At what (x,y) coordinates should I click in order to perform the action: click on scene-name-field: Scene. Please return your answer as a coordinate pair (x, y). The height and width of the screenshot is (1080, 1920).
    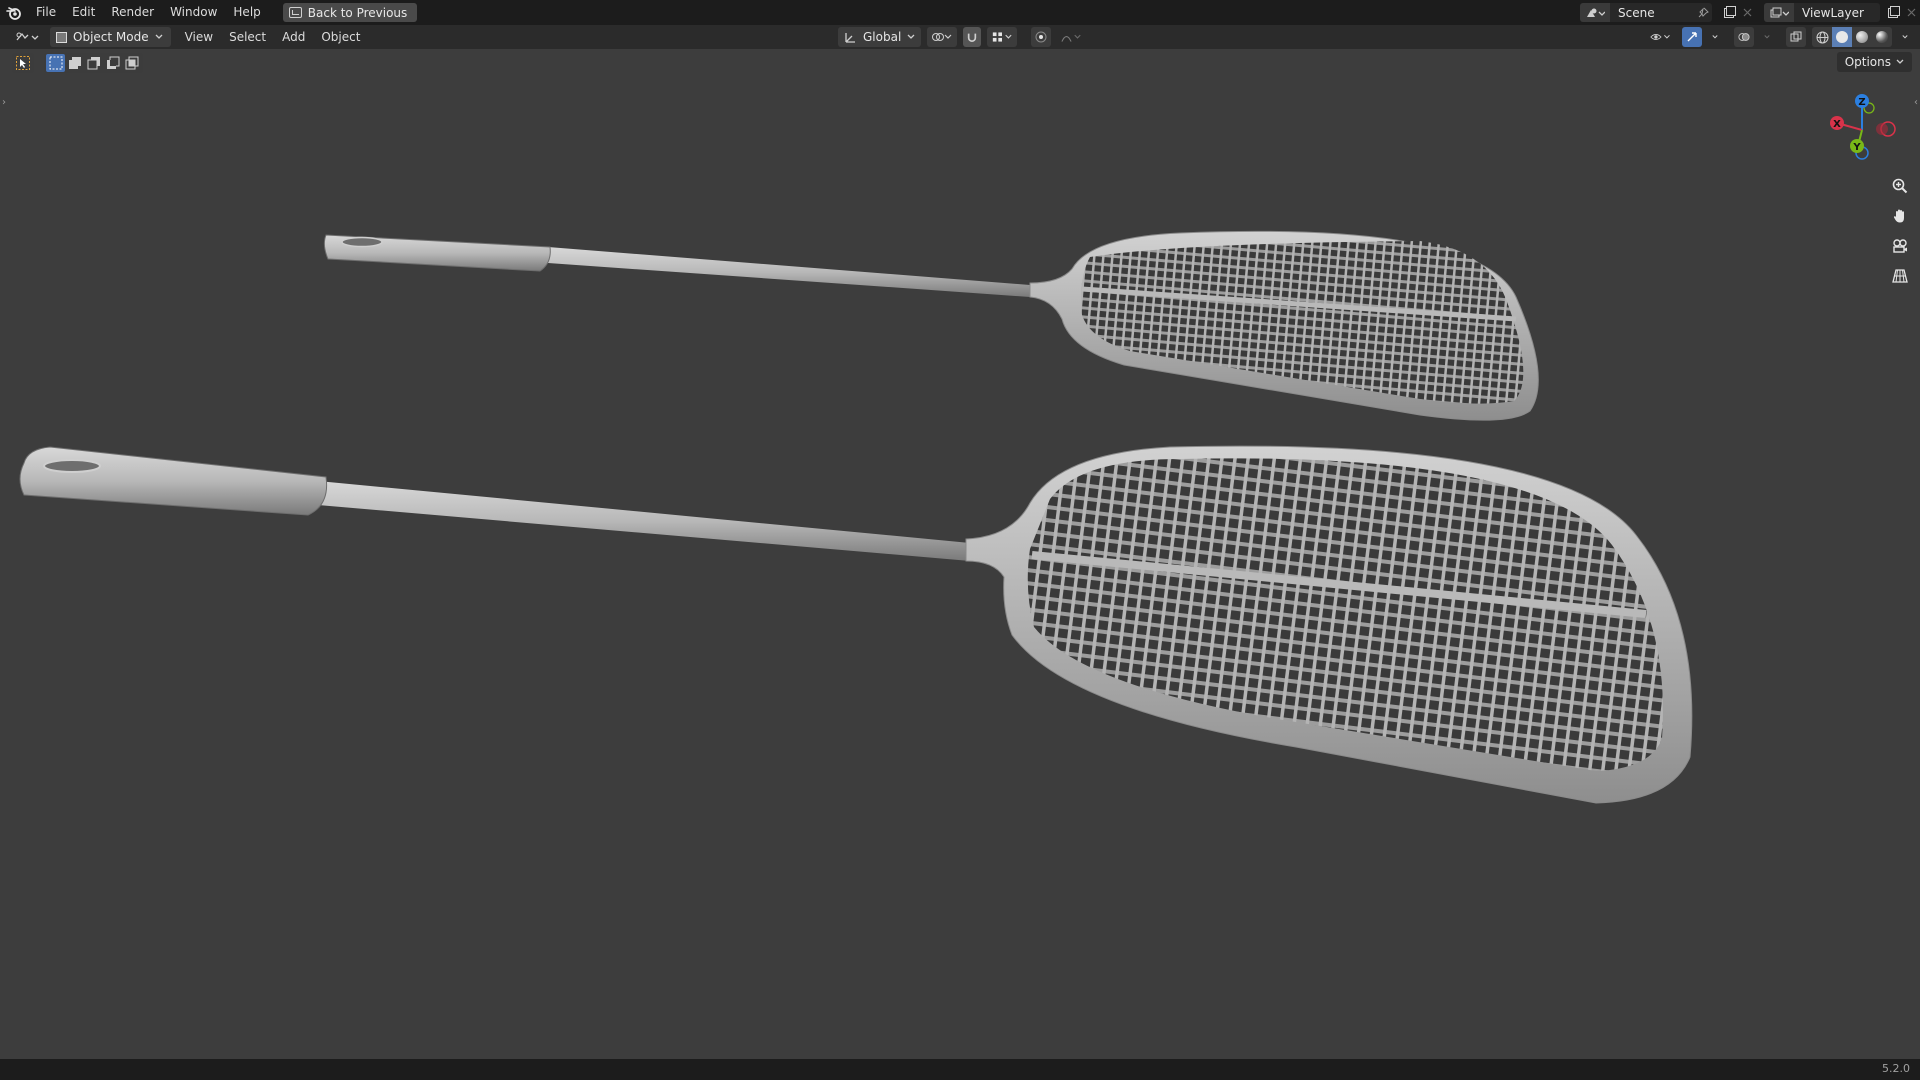
    Looking at the image, I should click on (1652, 13).